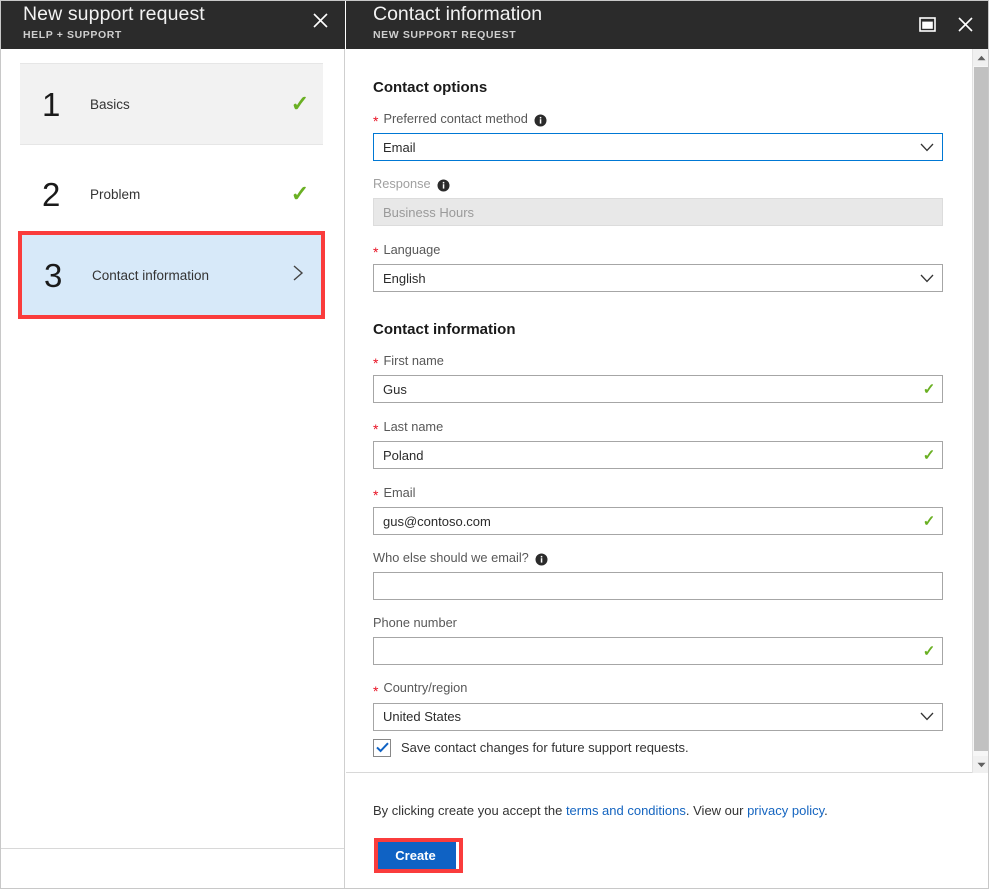 The height and width of the screenshot is (889, 989). I want to click on left-blade-subtitle: HELP + SUPPORT, so click(72, 35).